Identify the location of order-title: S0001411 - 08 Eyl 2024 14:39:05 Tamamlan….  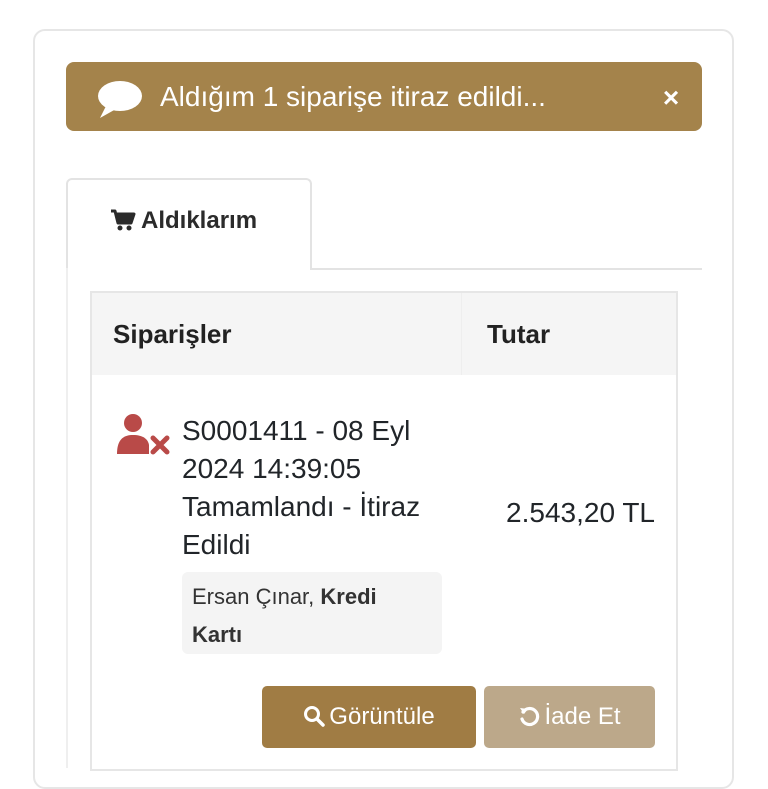
(317, 488).